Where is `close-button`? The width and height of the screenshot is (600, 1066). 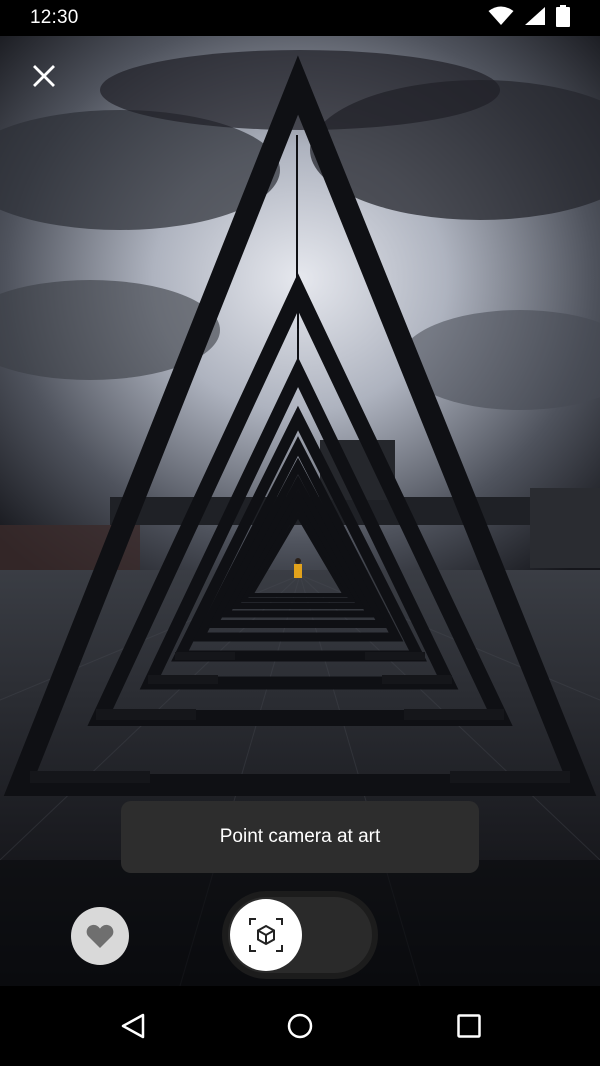
close-button is located at coordinates (44, 76).